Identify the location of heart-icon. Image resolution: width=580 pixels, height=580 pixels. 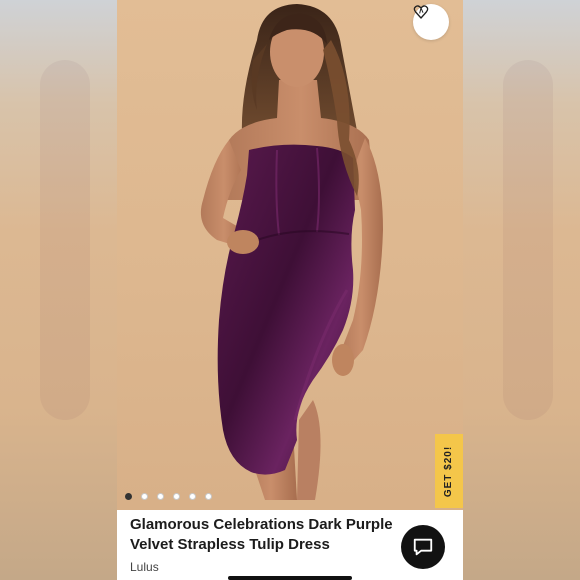
(421, 12).